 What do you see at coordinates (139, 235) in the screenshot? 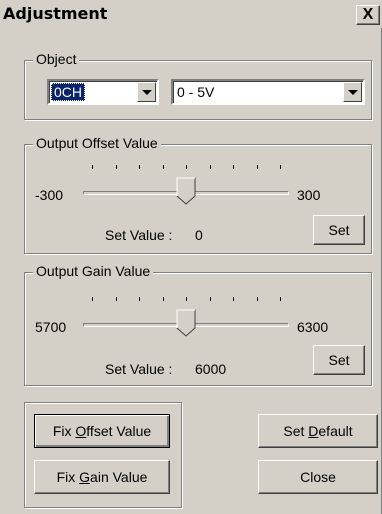
I see `offset-set-value-label: Set Value :` at bounding box center [139, 235].